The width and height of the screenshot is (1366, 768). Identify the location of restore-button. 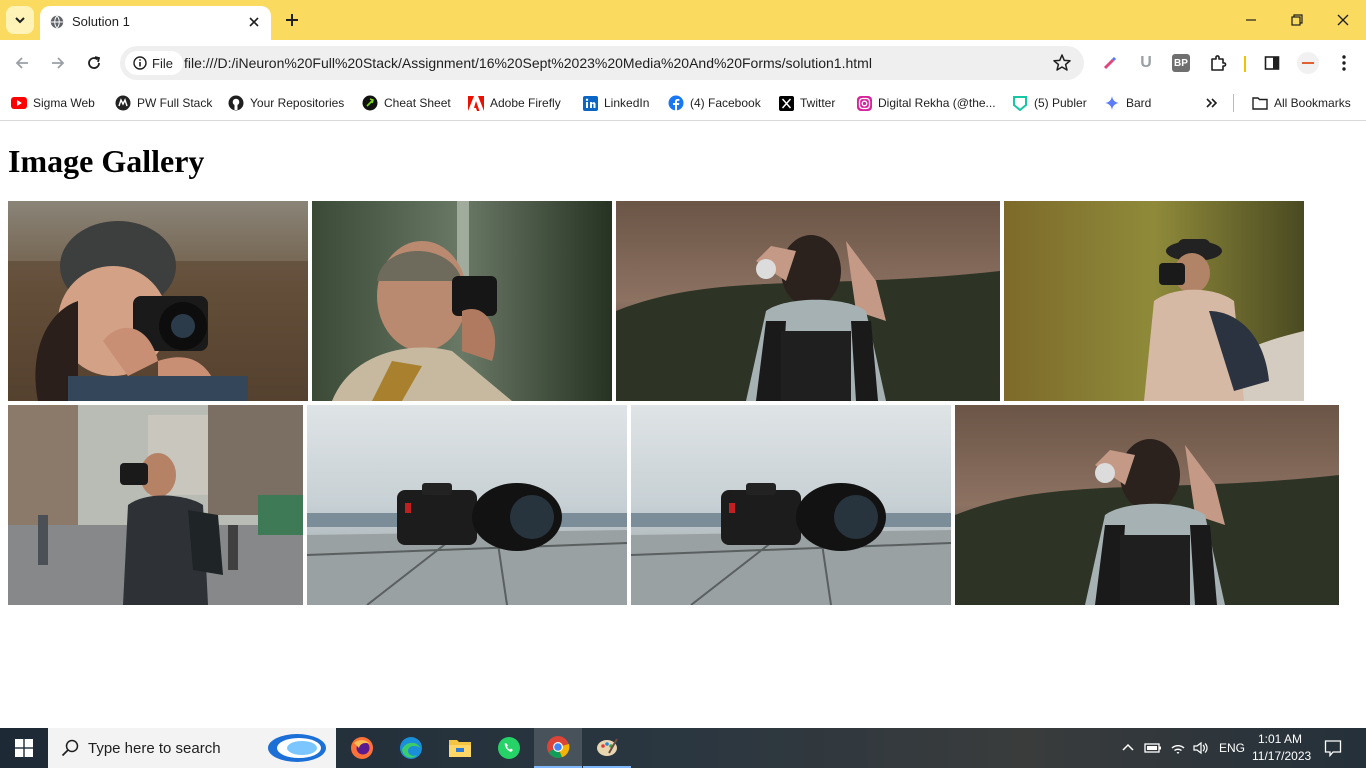
(1297, 20).